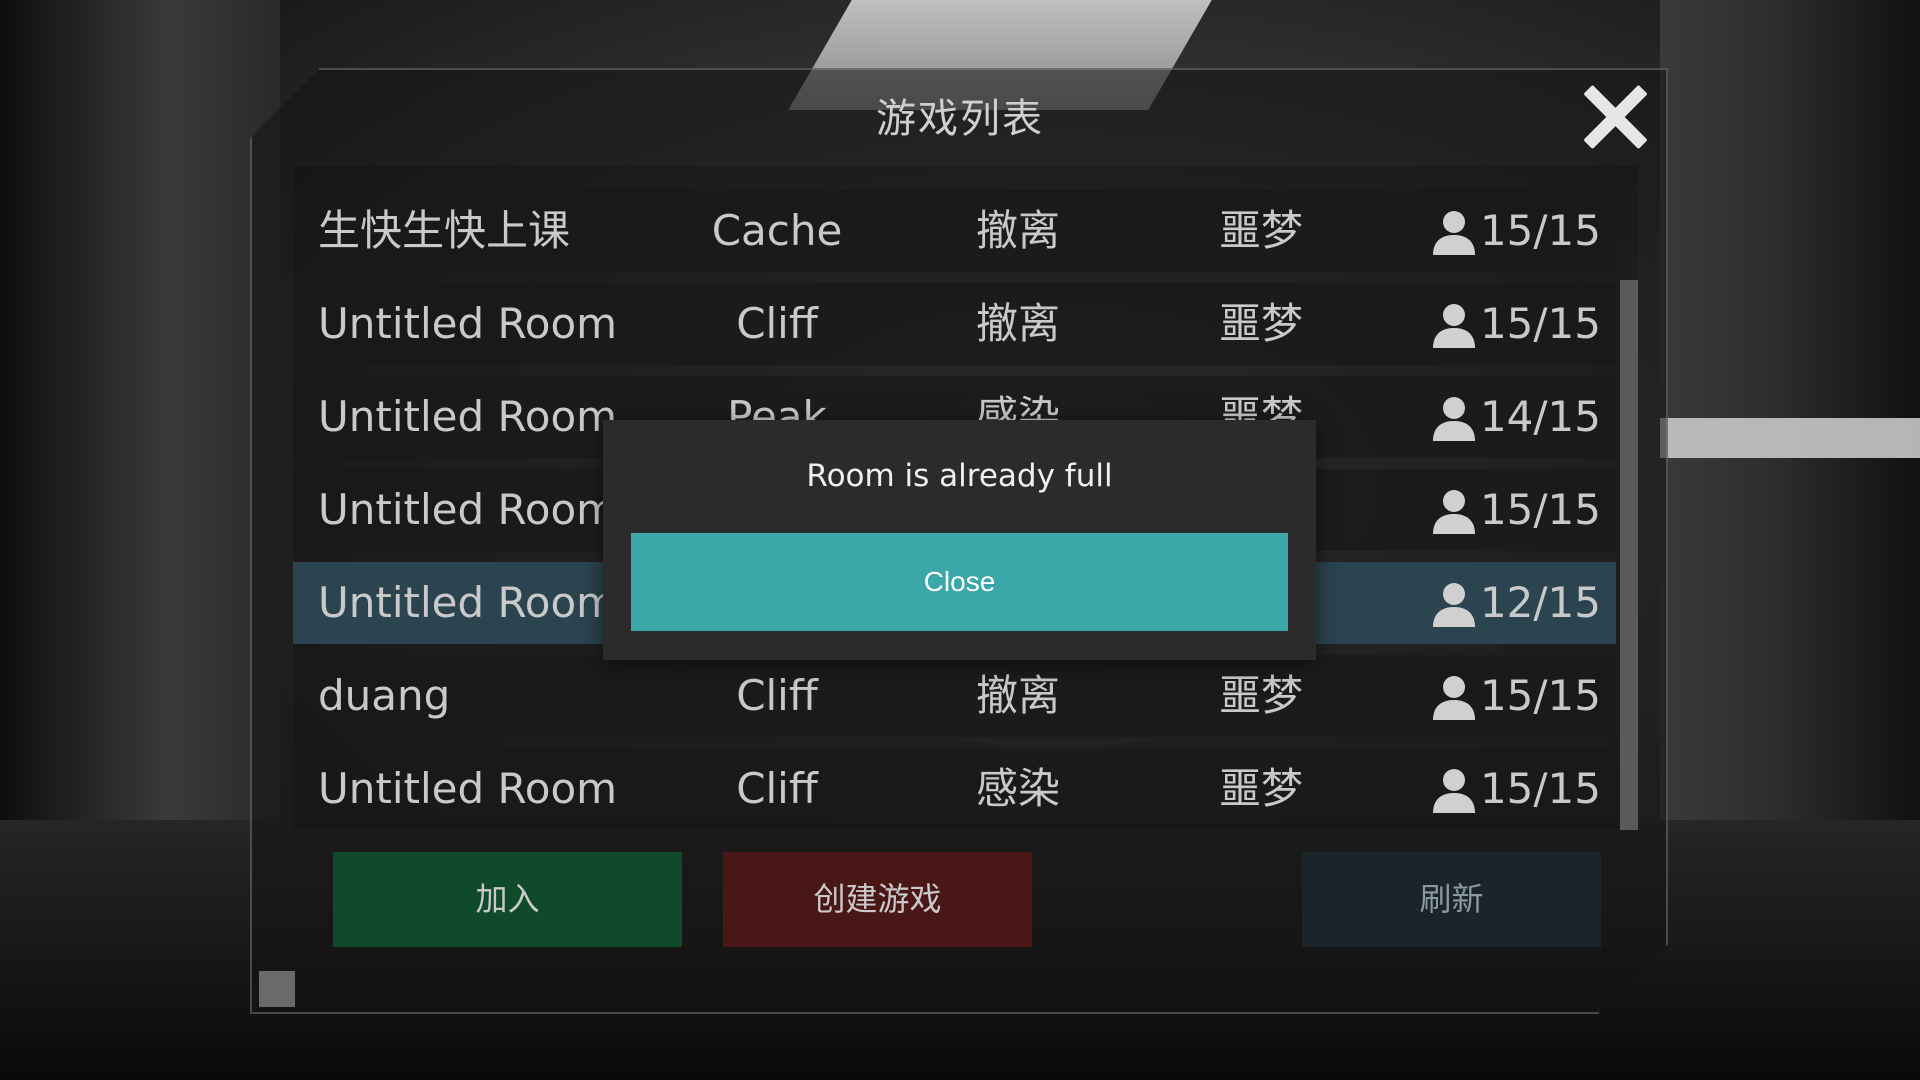 The width and height of the screenshot is (1920, 1080). What do you see at coordinates (954, 324) in the screenshot?
I see `room-row: Untitled Room Cliff 撤离 噩梦 15/15` at bounding box center [954, 324].